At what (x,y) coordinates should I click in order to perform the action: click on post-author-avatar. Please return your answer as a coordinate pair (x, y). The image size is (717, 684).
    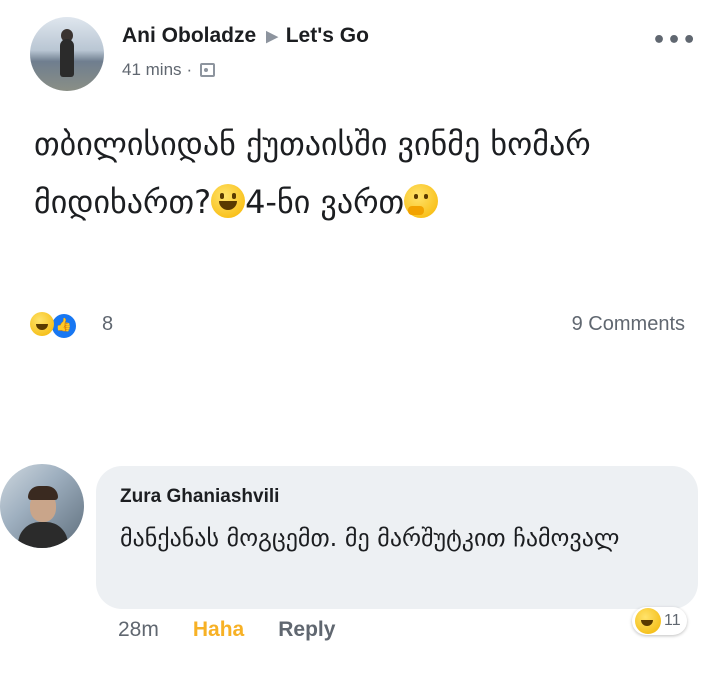
    Looking at the image, I should click on (67, 54).